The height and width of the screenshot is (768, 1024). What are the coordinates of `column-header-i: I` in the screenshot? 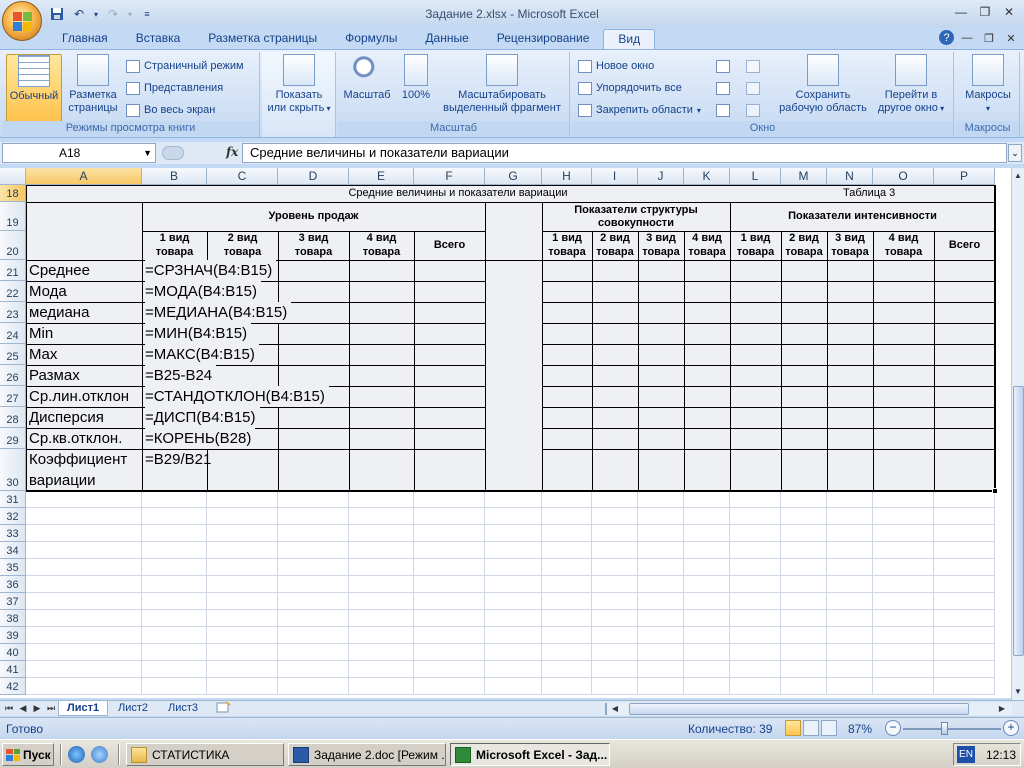 It's located at (615, 176).